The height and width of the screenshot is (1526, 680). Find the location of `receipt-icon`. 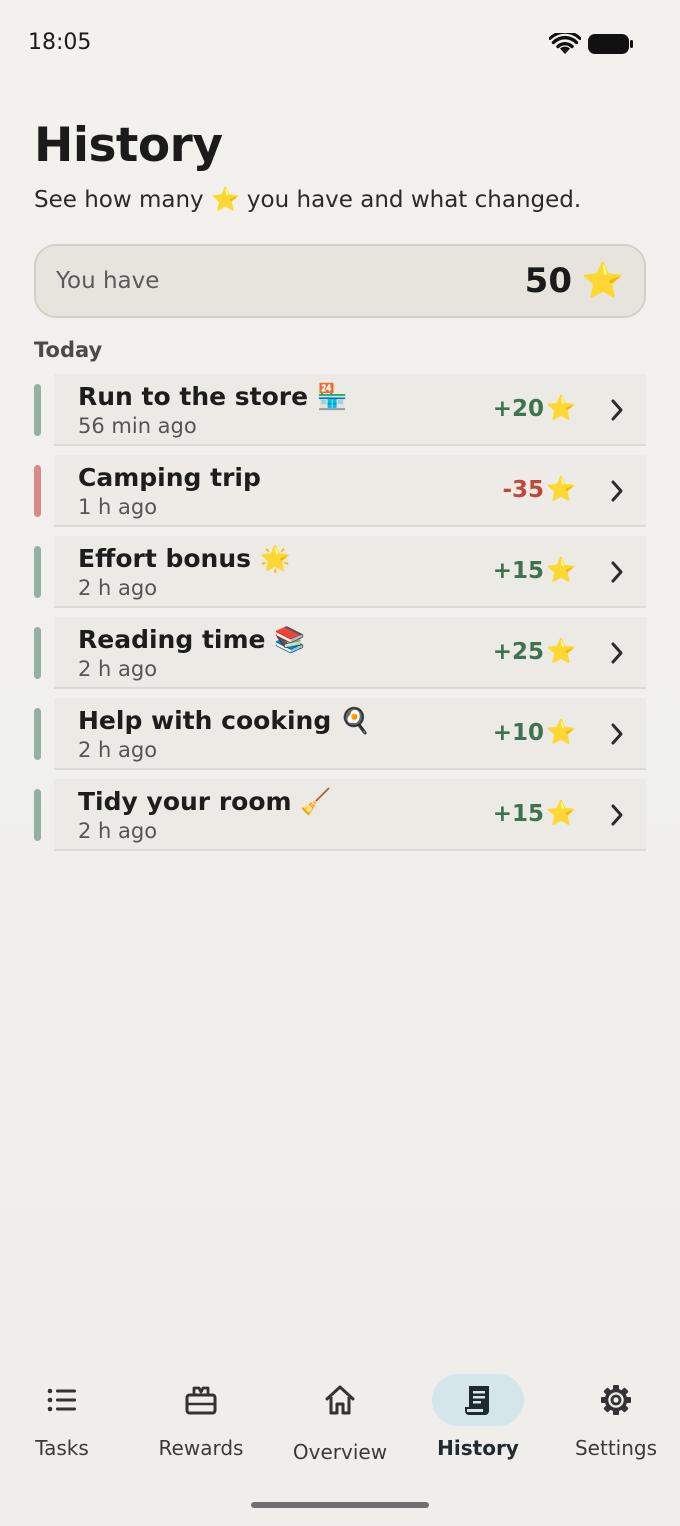

receipt-icon is located at coordinates (477, 1400).